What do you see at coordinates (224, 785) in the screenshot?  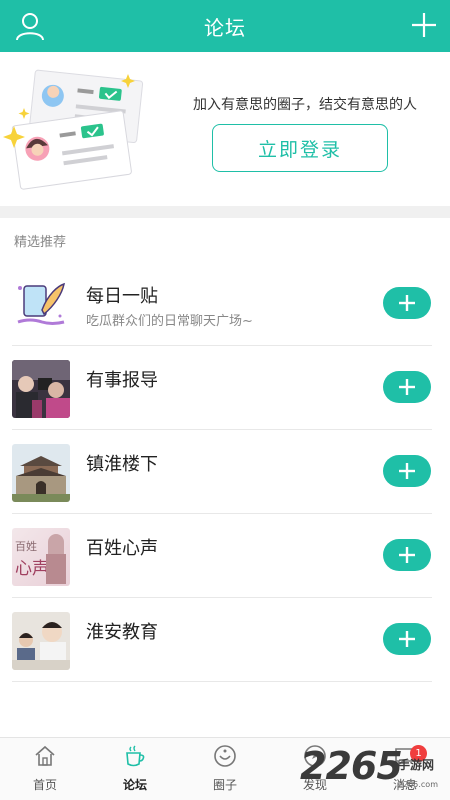 I see `tab-label: 圈子` at bounding box center [224, 785].